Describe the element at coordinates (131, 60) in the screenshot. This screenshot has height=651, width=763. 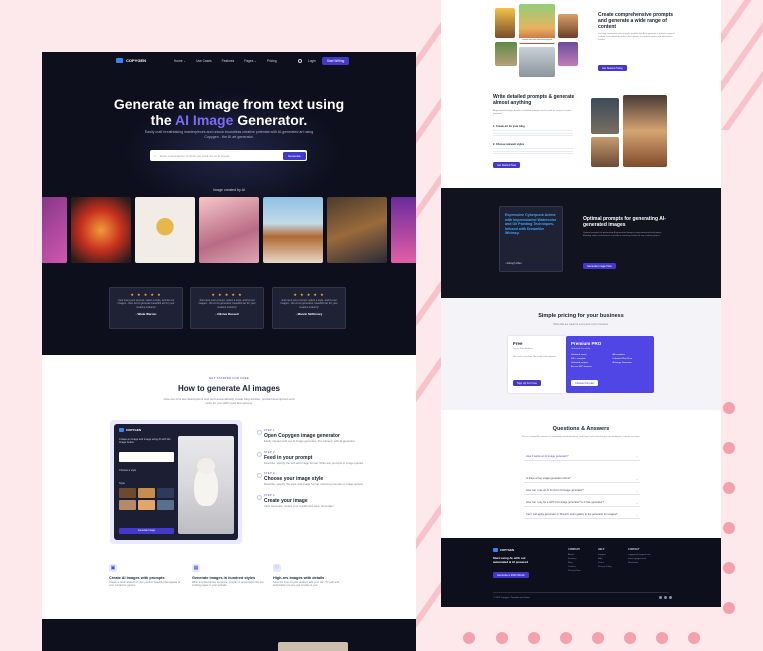
I see `brand-logo: COPYGEN` at that location.